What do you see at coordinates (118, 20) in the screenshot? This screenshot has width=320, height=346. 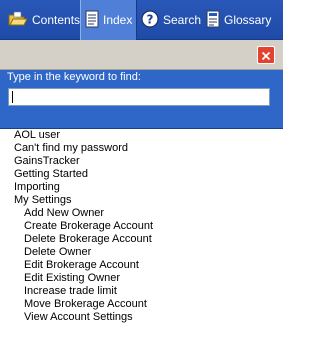 I see `tab-index-label: Index` at bounding box center [118, 20].